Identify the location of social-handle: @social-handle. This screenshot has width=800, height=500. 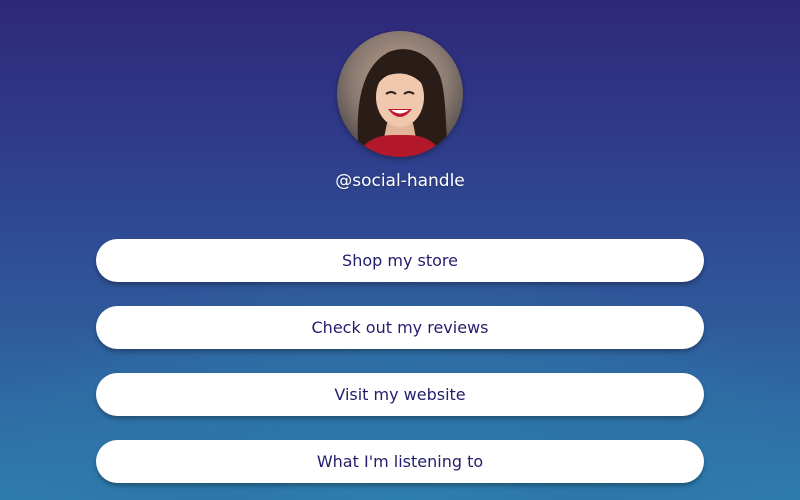
(400, 181).